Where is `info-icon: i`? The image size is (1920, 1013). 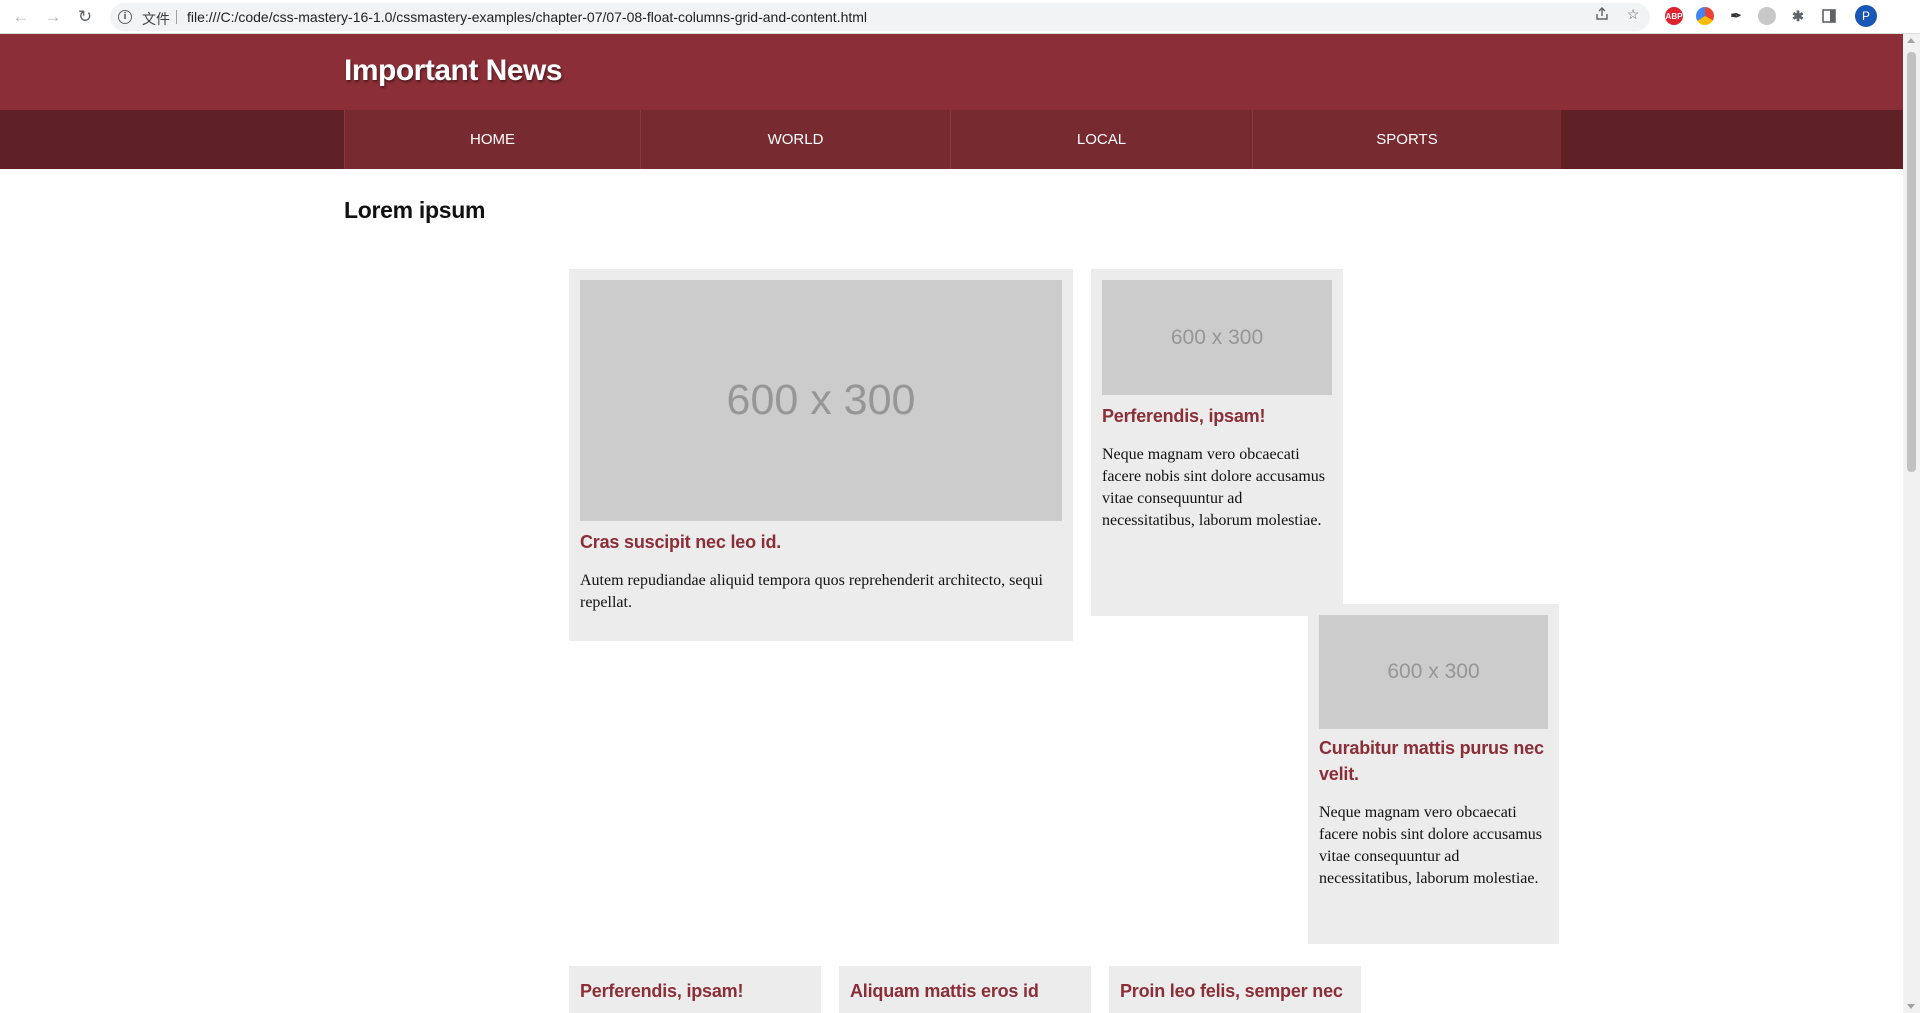 info-icon: i is located at coordinates (125, 17).